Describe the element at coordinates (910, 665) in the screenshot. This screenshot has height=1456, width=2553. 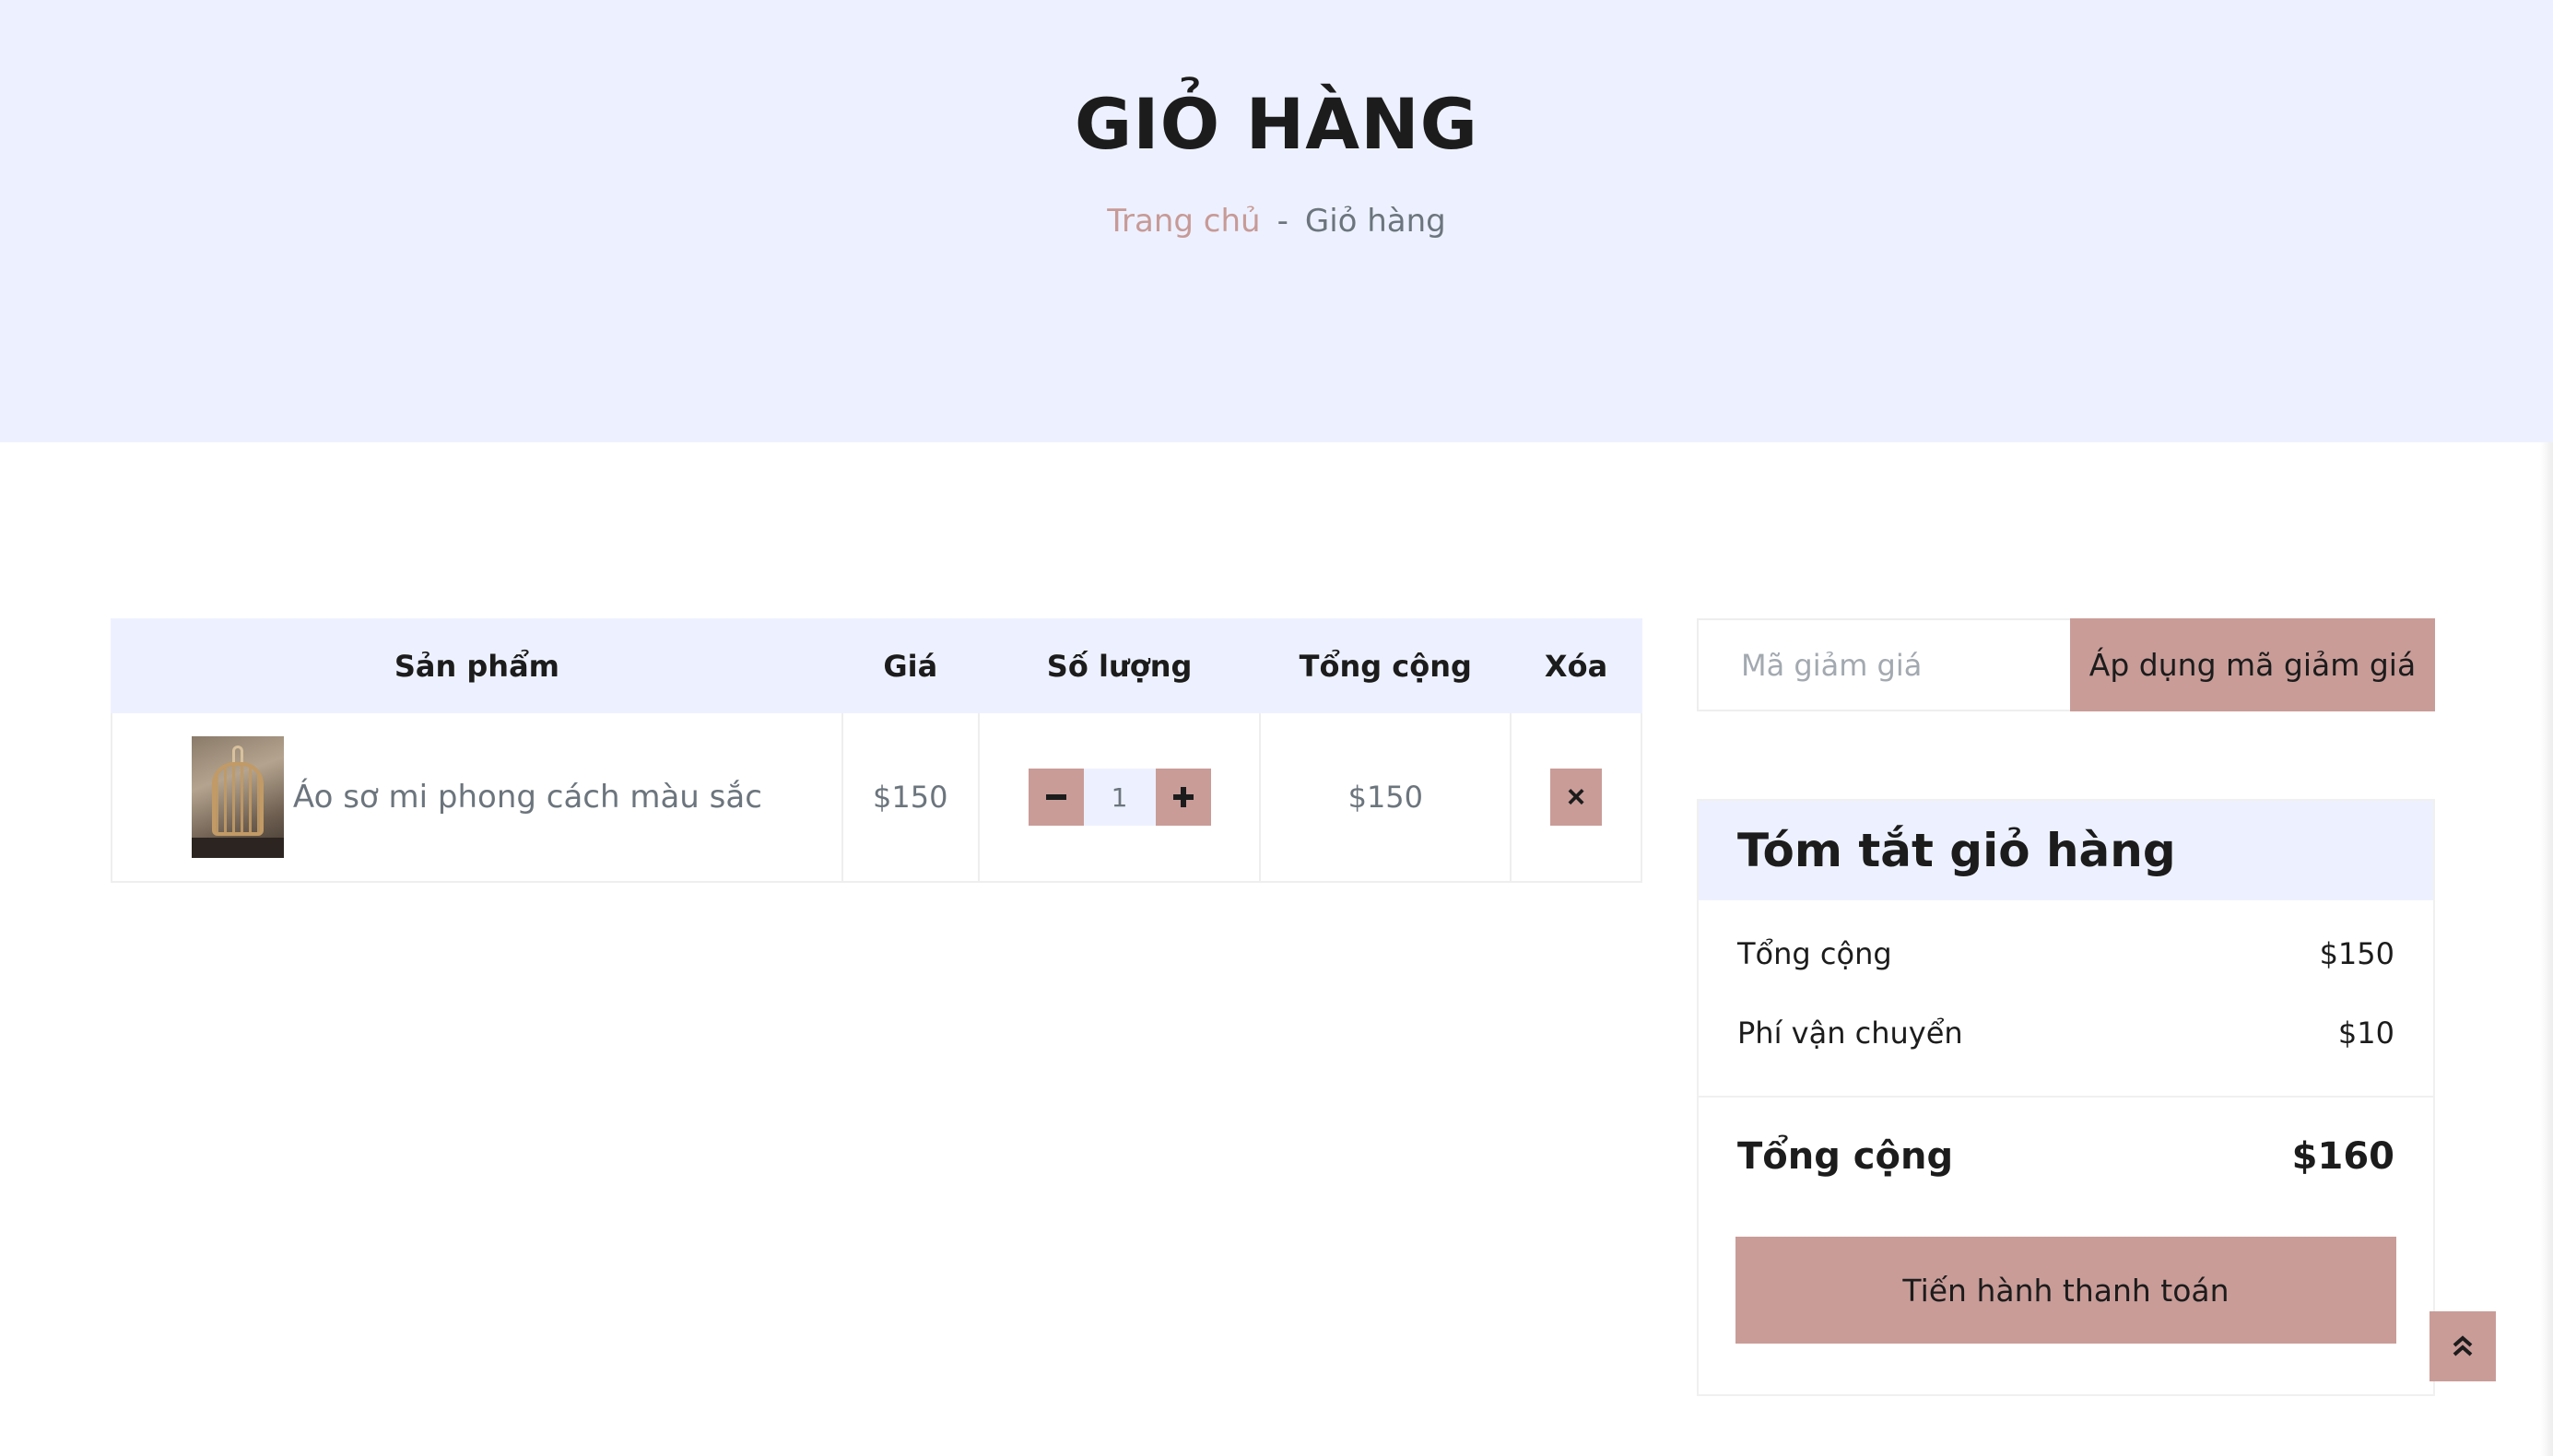
I see `column-header-price: Giá` at that location.